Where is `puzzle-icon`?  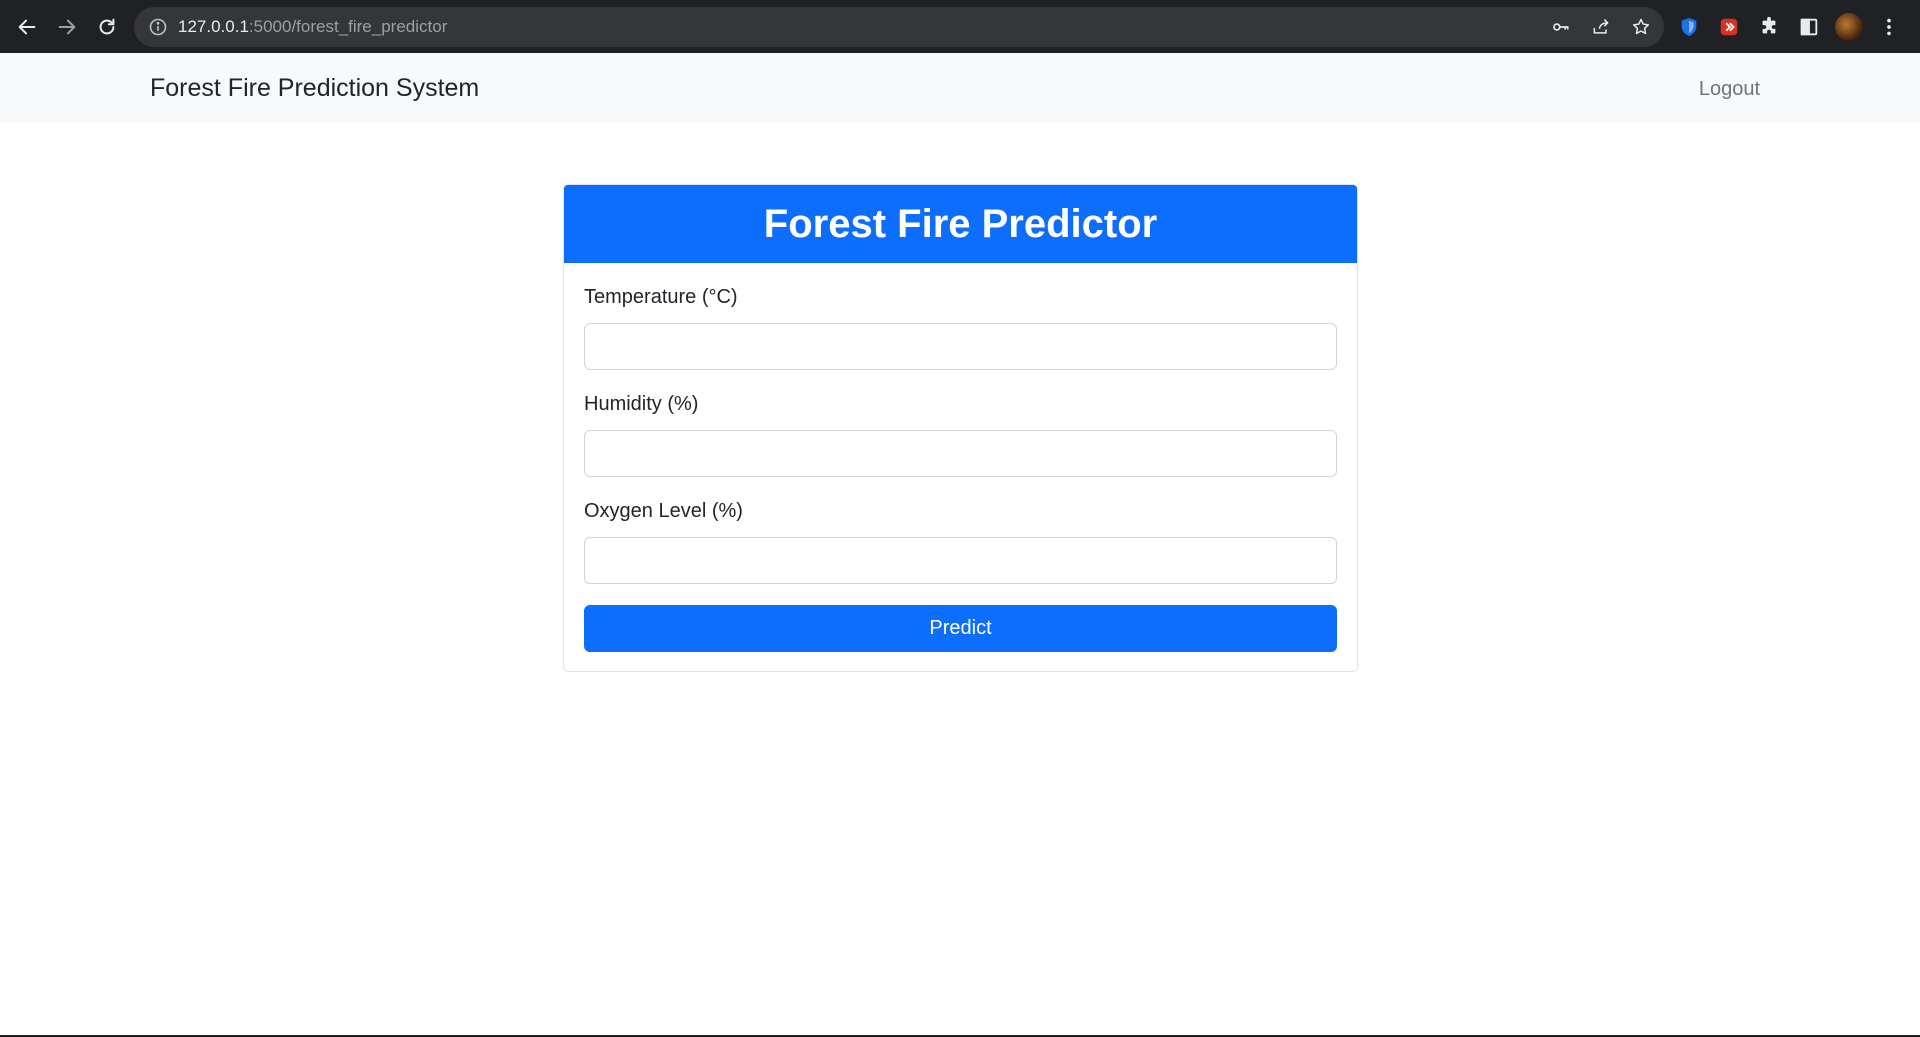
puzzle-icon is located at coordinates (1769, 27).